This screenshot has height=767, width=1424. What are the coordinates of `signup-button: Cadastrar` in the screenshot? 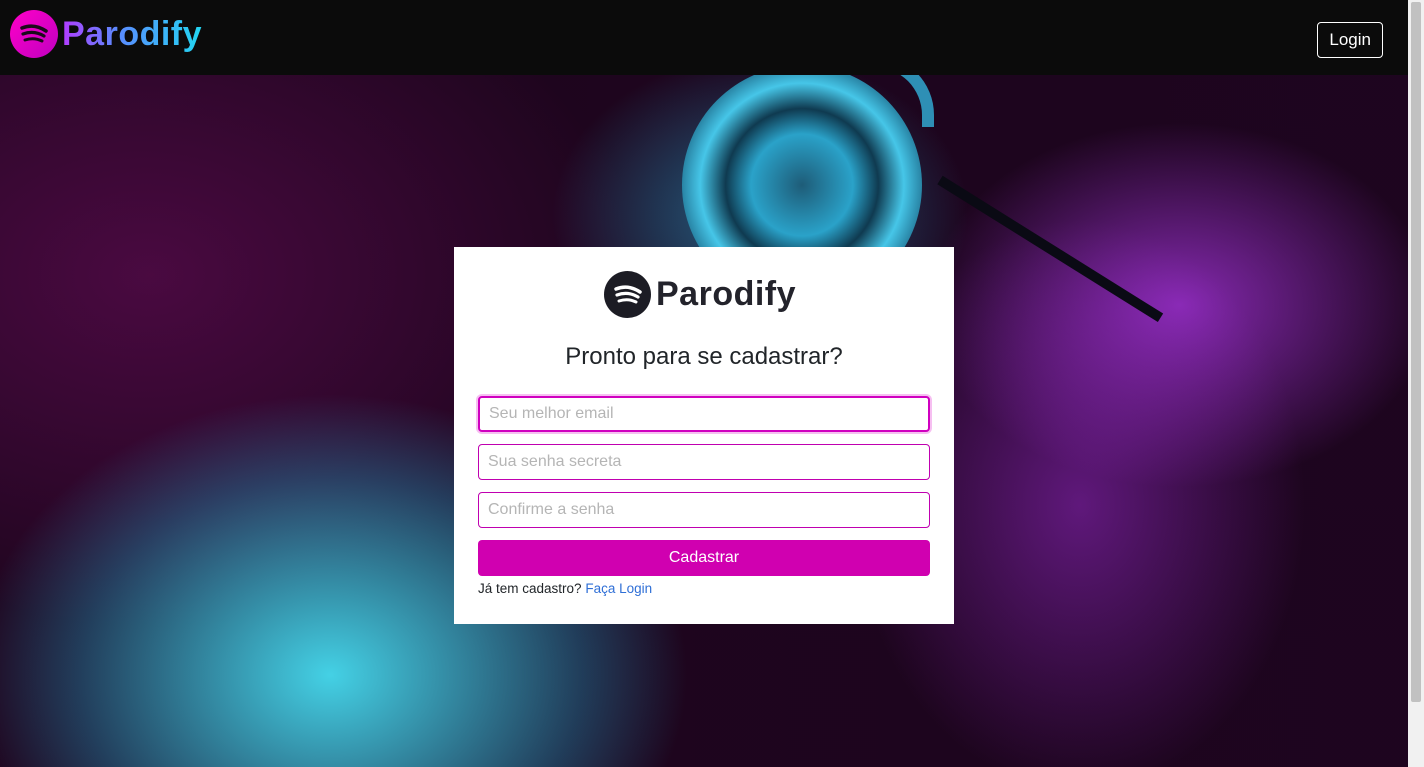 It's located at (704, 558).